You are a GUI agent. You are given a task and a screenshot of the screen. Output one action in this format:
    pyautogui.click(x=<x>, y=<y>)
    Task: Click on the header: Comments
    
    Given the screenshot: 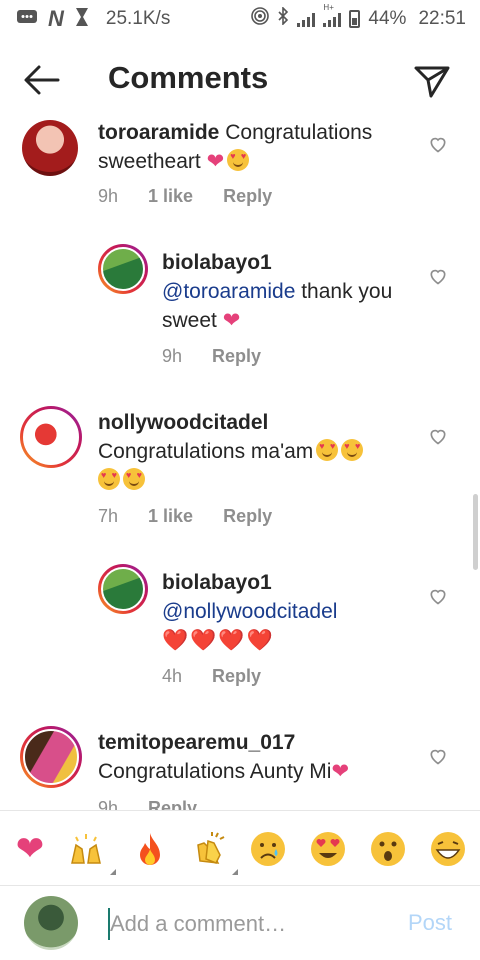 What is the action you would take?
    pyautogui.click(x=240, y=80)
    